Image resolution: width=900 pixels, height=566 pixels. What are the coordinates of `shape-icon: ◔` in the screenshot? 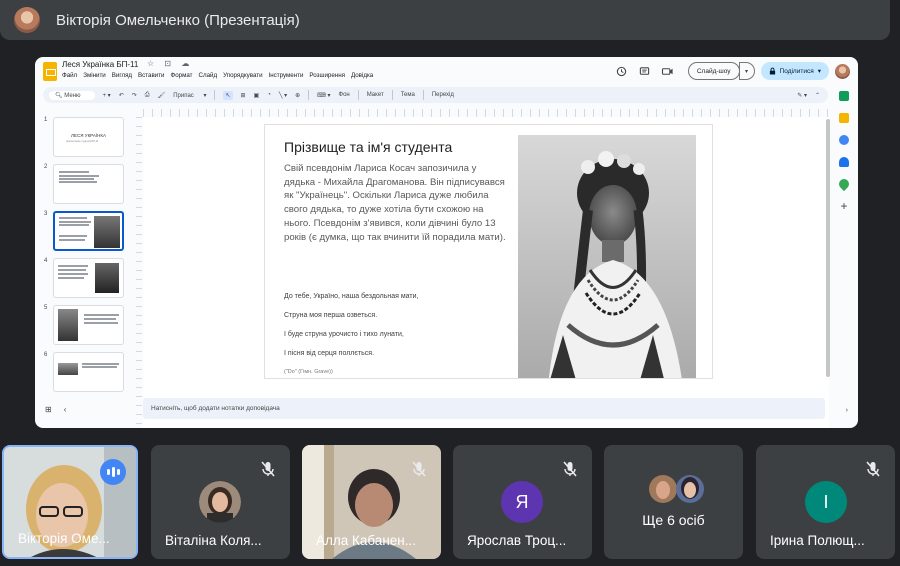 It's located at (269, 95).